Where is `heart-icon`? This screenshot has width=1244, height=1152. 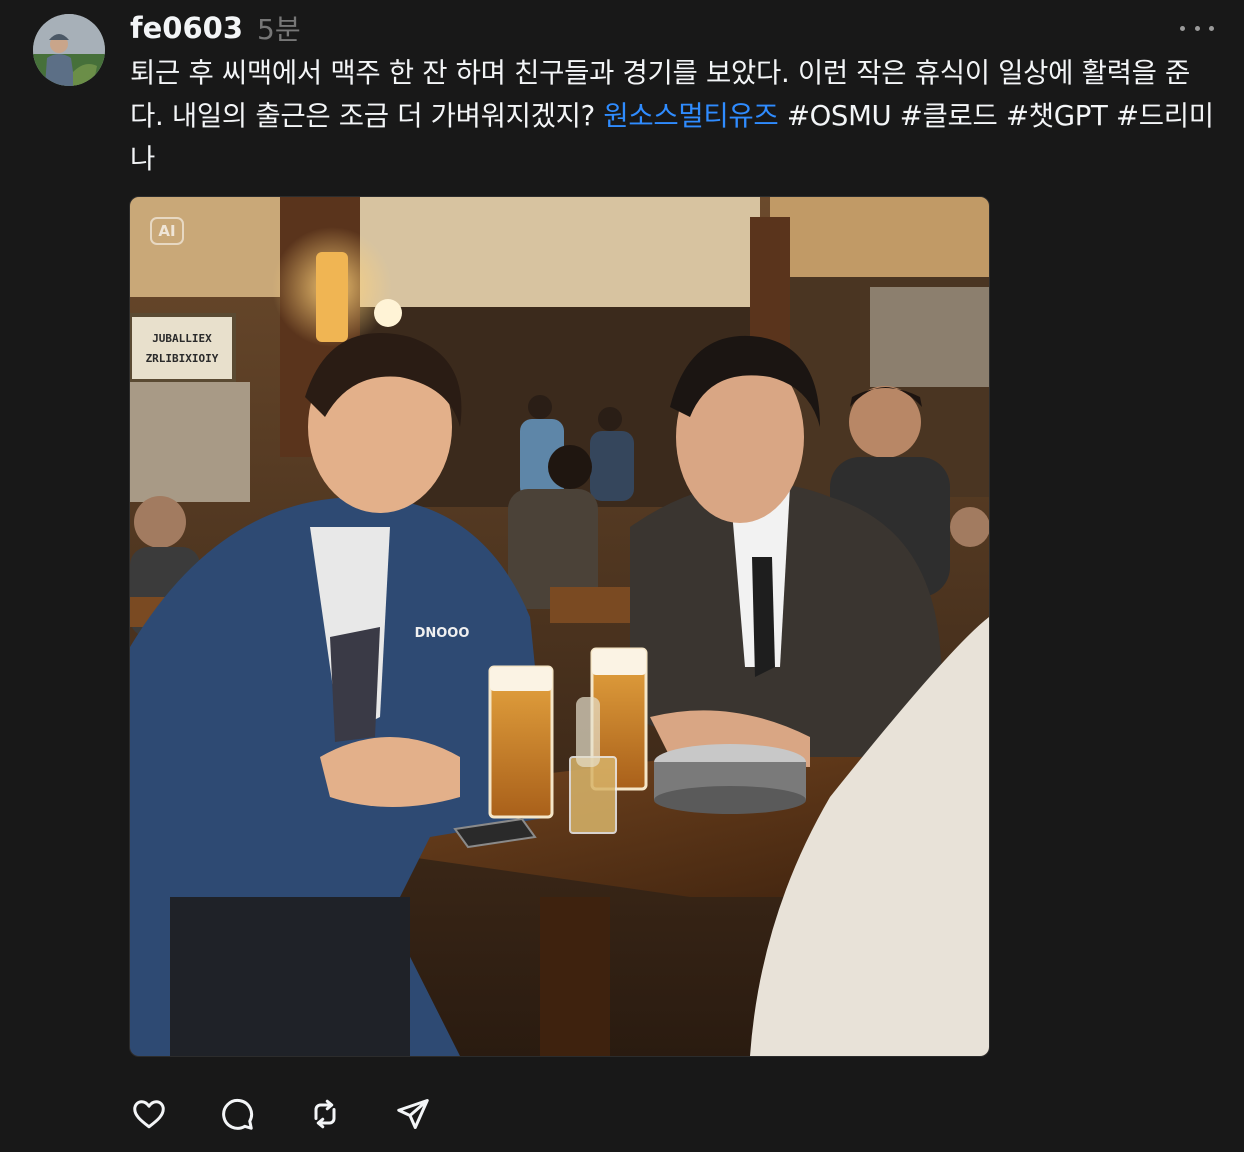
heart-icon is located at coordinates (149, 1114).